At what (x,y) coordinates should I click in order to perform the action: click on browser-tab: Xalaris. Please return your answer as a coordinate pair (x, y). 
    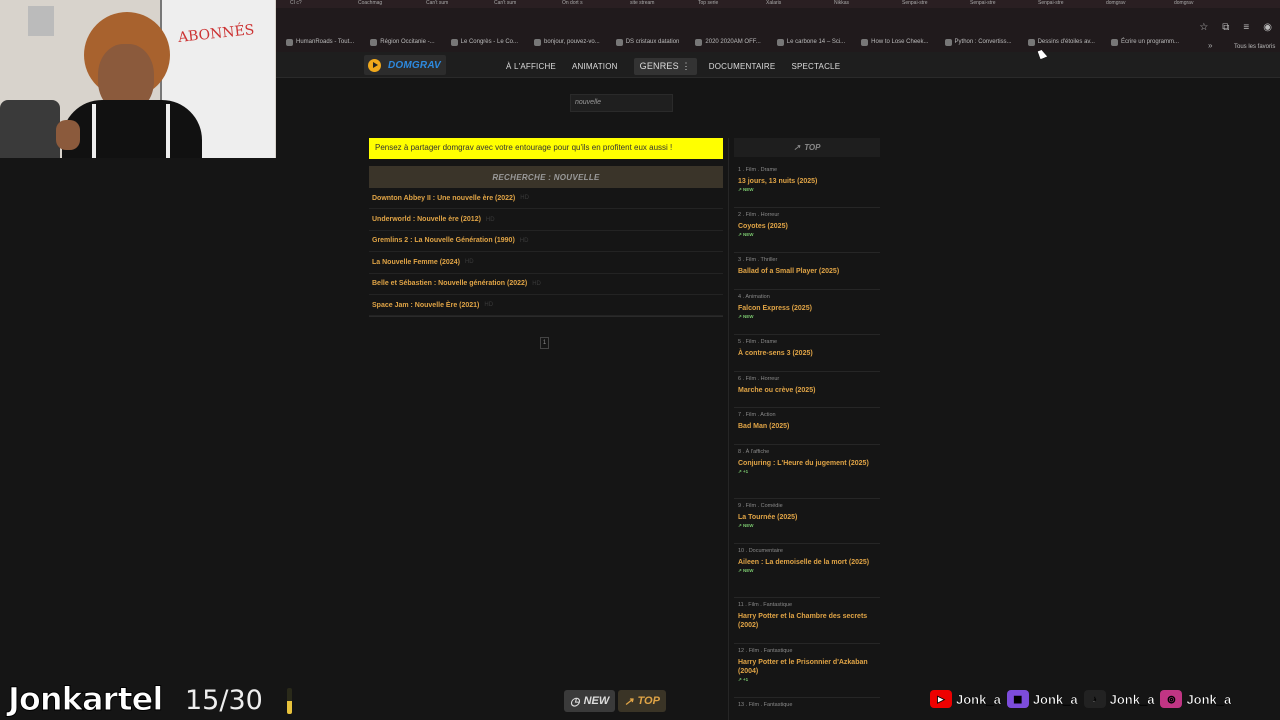
    Looking at the image, I should click on (796, 4).